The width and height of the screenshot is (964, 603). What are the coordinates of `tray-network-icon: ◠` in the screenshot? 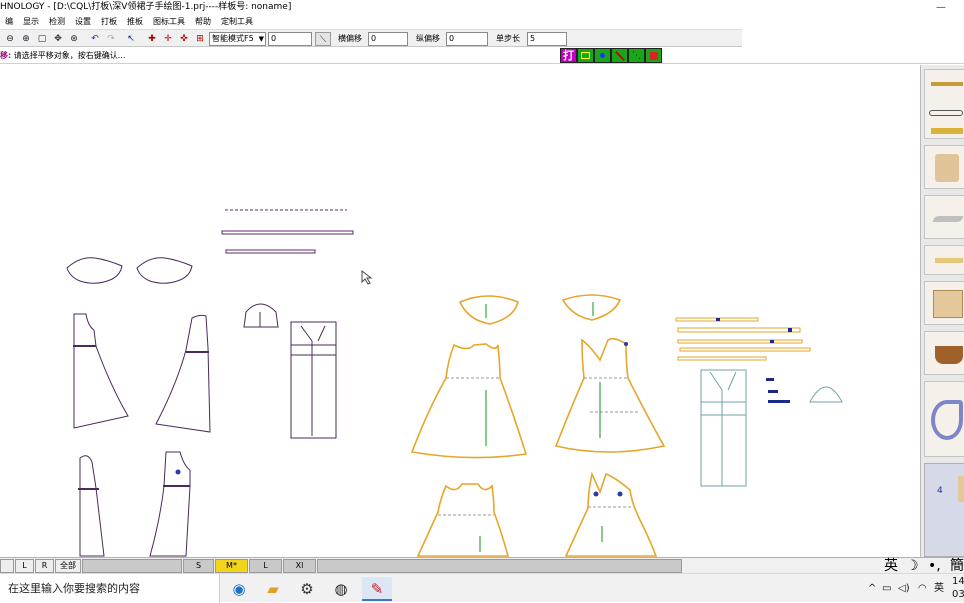 It's located at (922, 588).